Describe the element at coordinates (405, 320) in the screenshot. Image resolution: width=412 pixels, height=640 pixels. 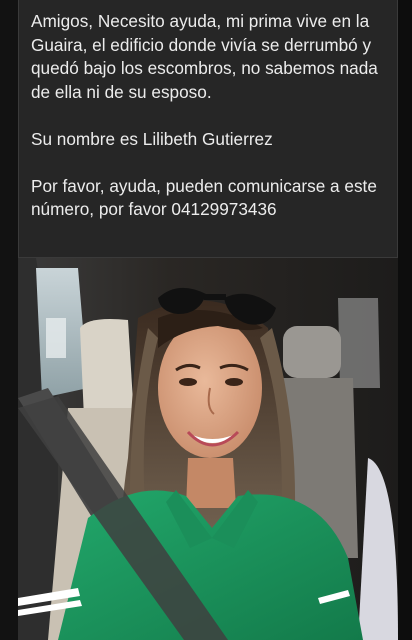
I see `screen-edge` at that location.